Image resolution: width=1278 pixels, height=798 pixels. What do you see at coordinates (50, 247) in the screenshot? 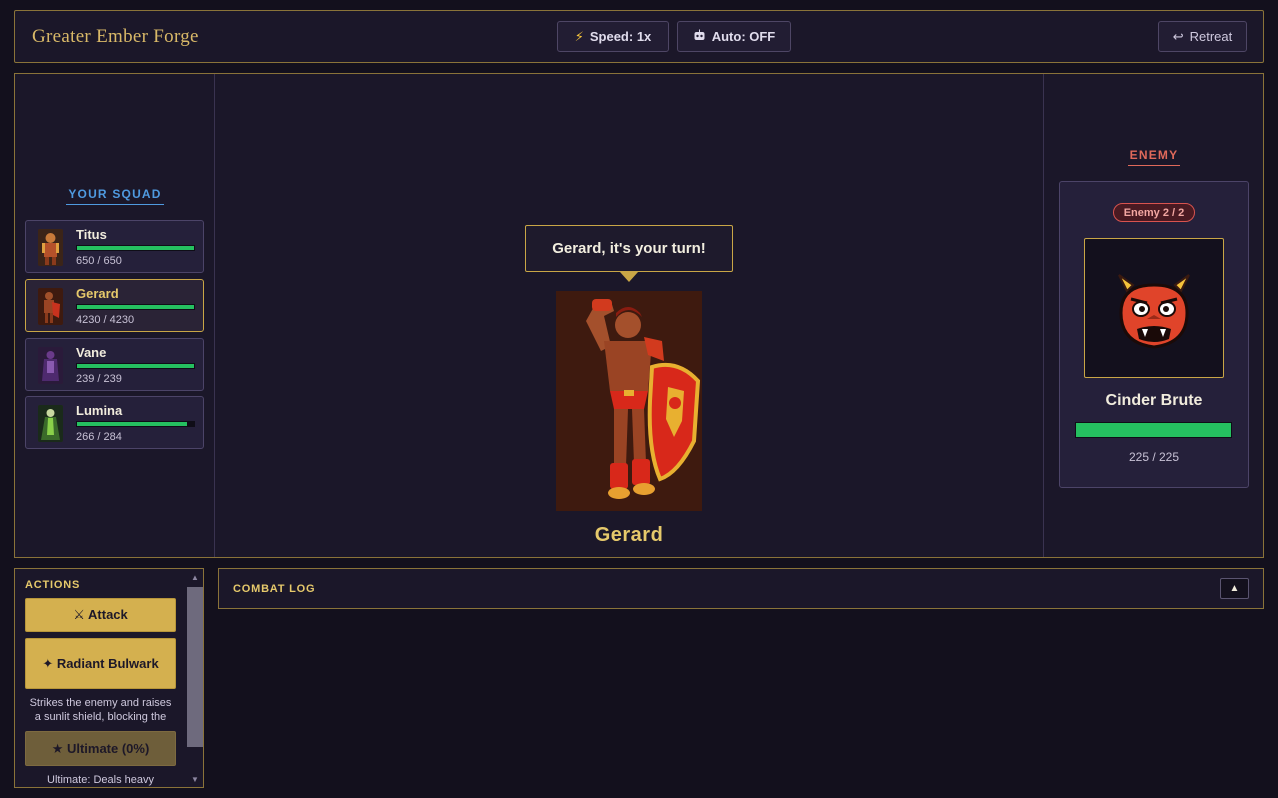
I see `titus-portrait` at bounding box center [50, 247].